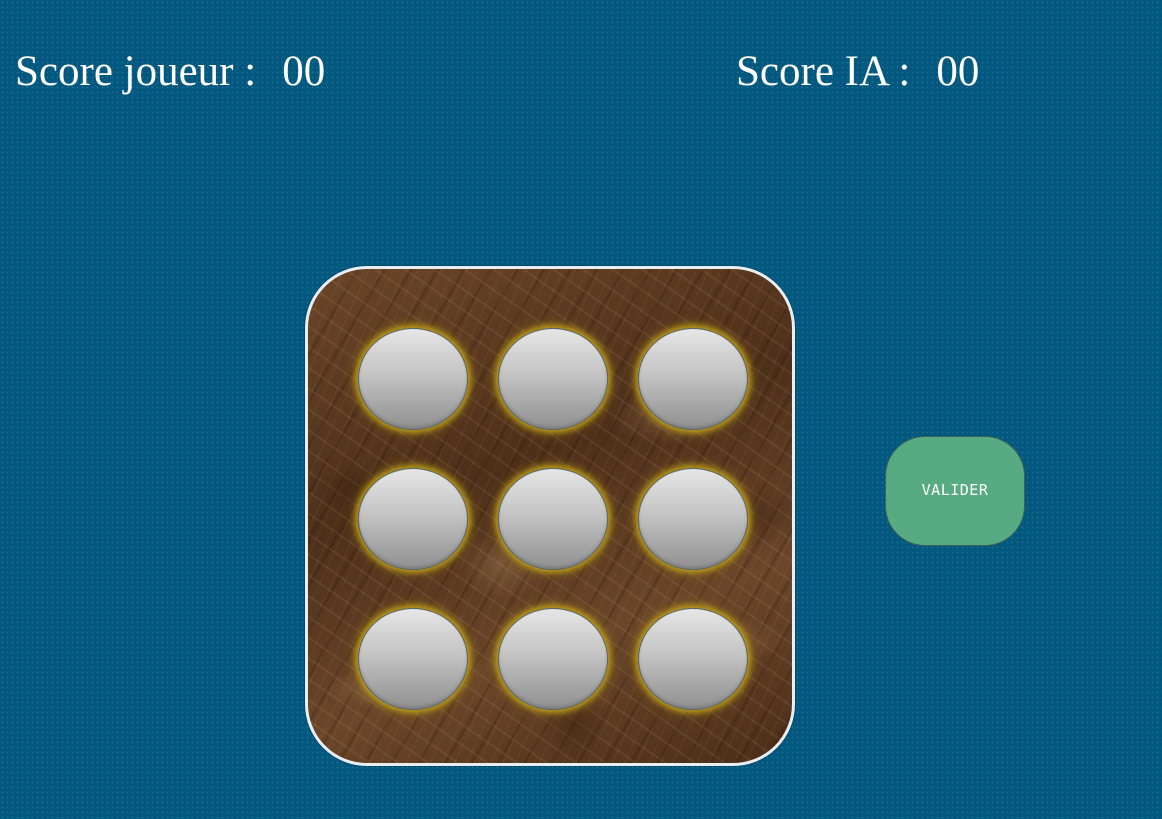  Describe the element at coordinates (413, 659) in the screenshot. I see `board-hole-r3-c1` at that location.